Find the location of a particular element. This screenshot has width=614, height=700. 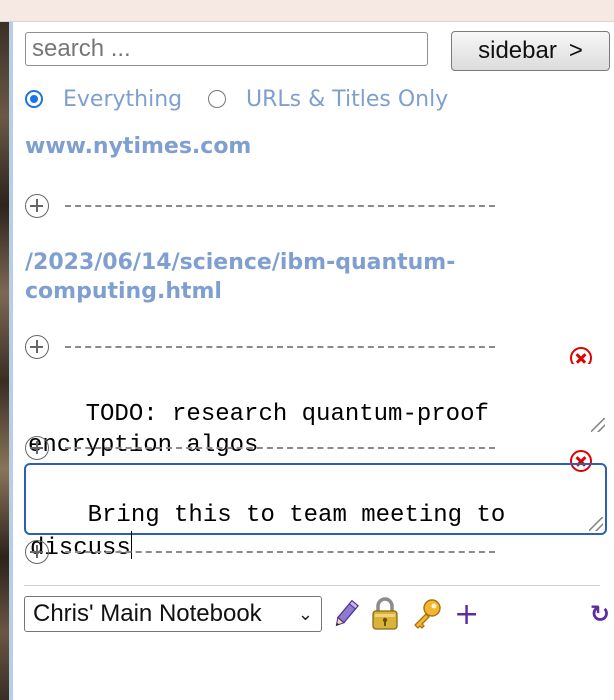

sidebar-button-label: sidebar is located at coordinates (517, 50).